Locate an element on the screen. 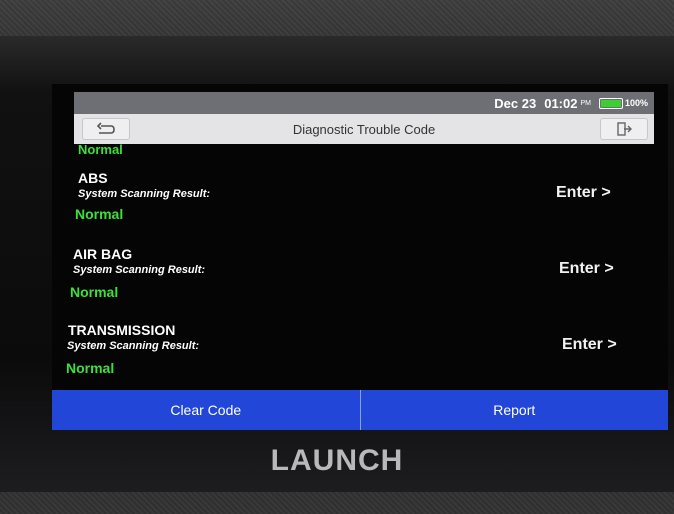 Image resolution: width=674 pixels, height=514 pixels. page-title: Diagnostic Trouble Code is located at coordinates (364, 129).